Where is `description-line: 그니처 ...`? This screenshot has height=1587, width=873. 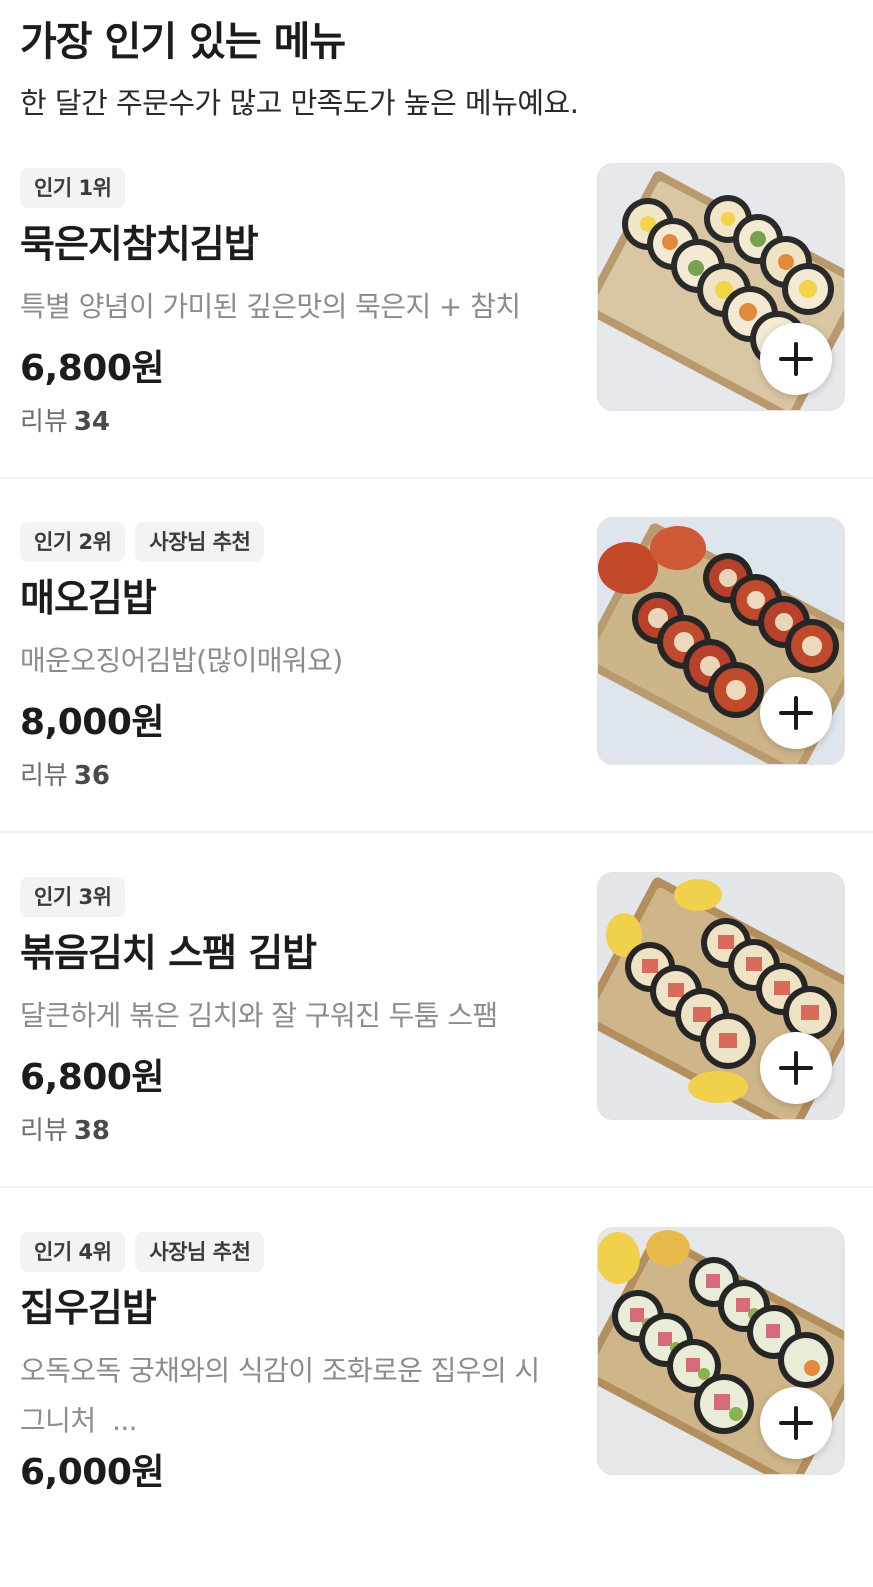
description-line: 그니처 ... is located at coordinates (79, 1420).